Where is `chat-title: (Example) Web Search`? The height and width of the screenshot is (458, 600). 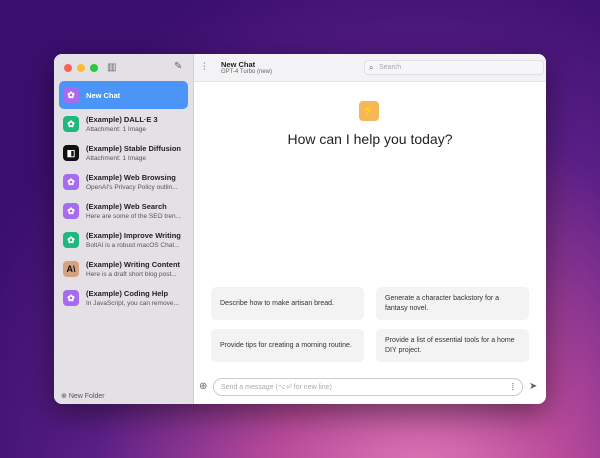 chat-title: (Example) Web Search is located at coordinates (126, 206).